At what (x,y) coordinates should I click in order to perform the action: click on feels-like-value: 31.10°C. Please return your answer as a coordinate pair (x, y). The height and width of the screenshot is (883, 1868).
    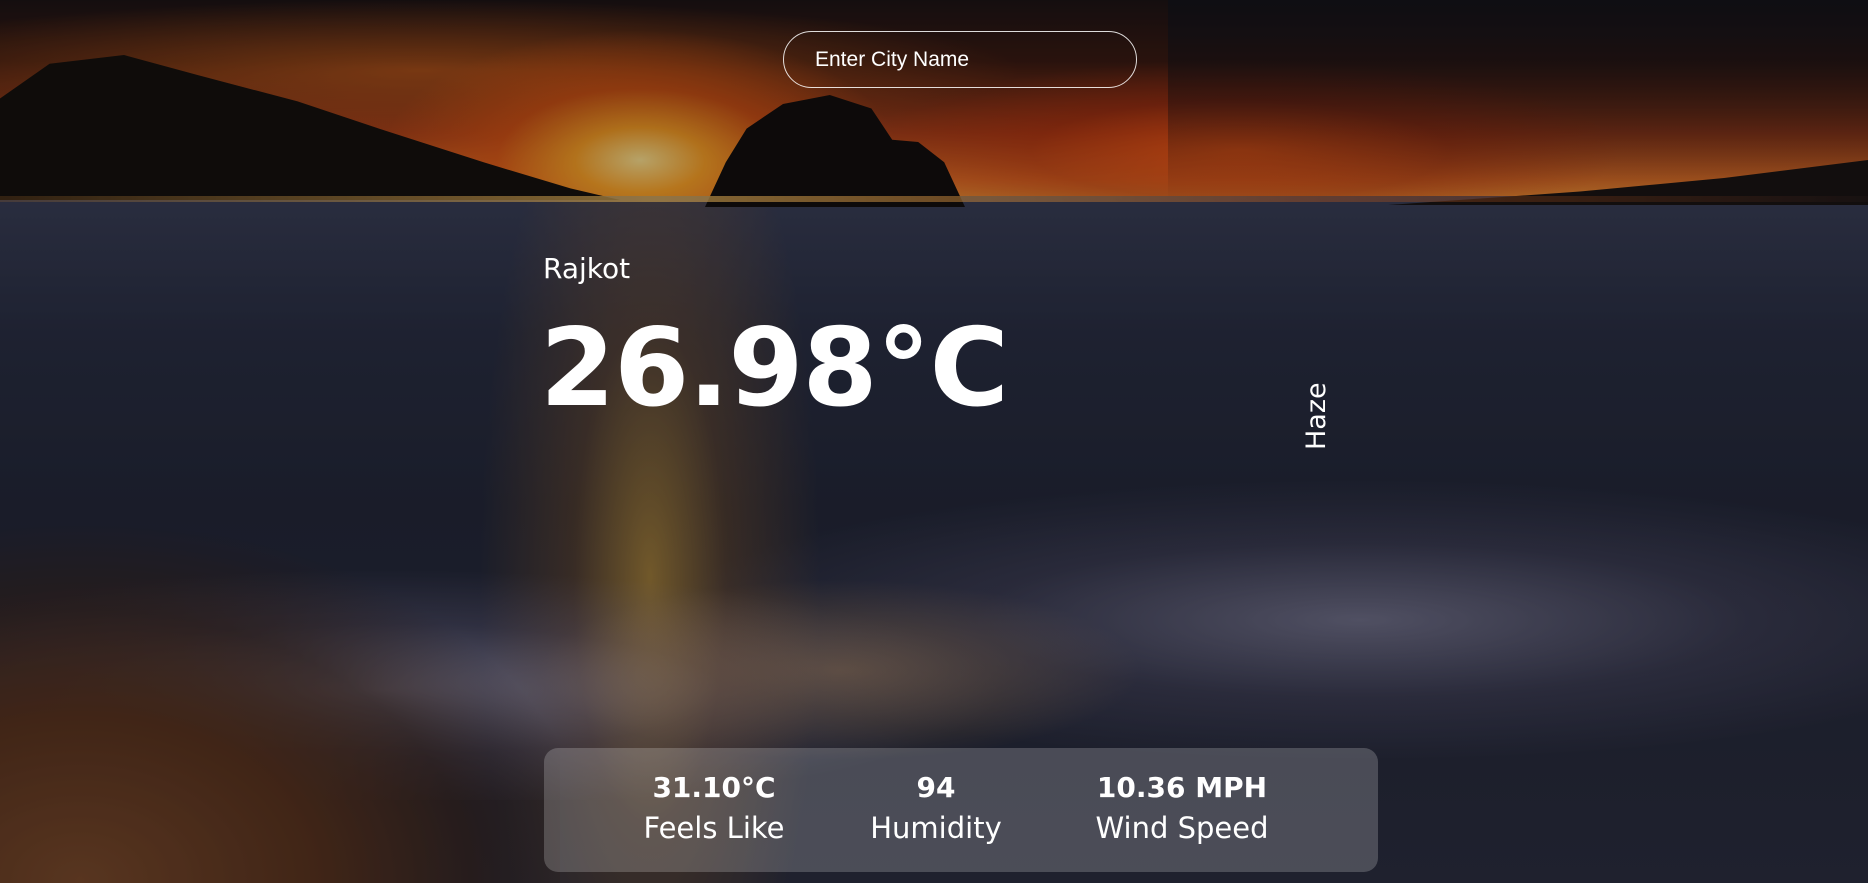
    Looking at the image, I should click on (714, 787).